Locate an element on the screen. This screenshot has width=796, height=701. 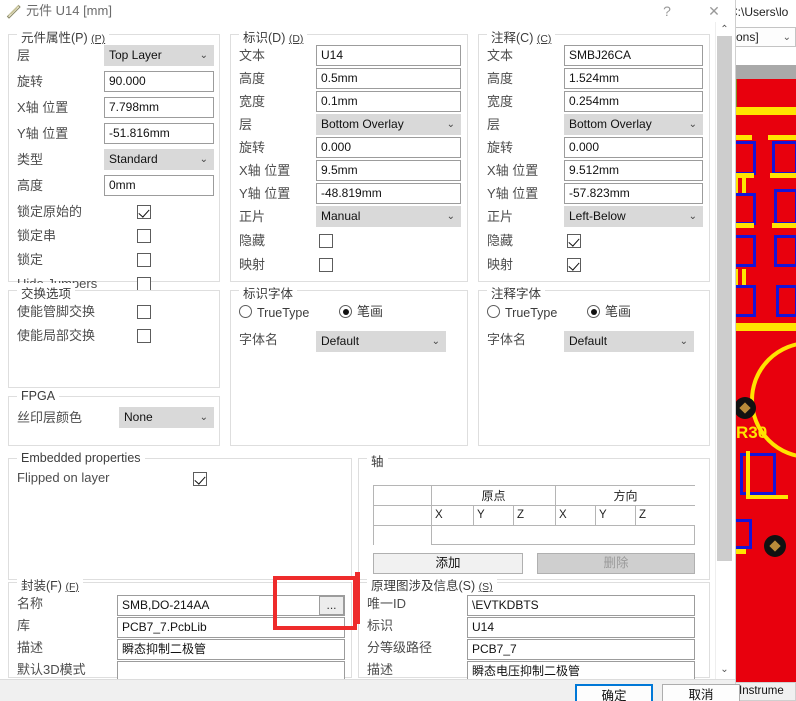
checkbox-flipped-on-layer is located at coordinates (200, 479).